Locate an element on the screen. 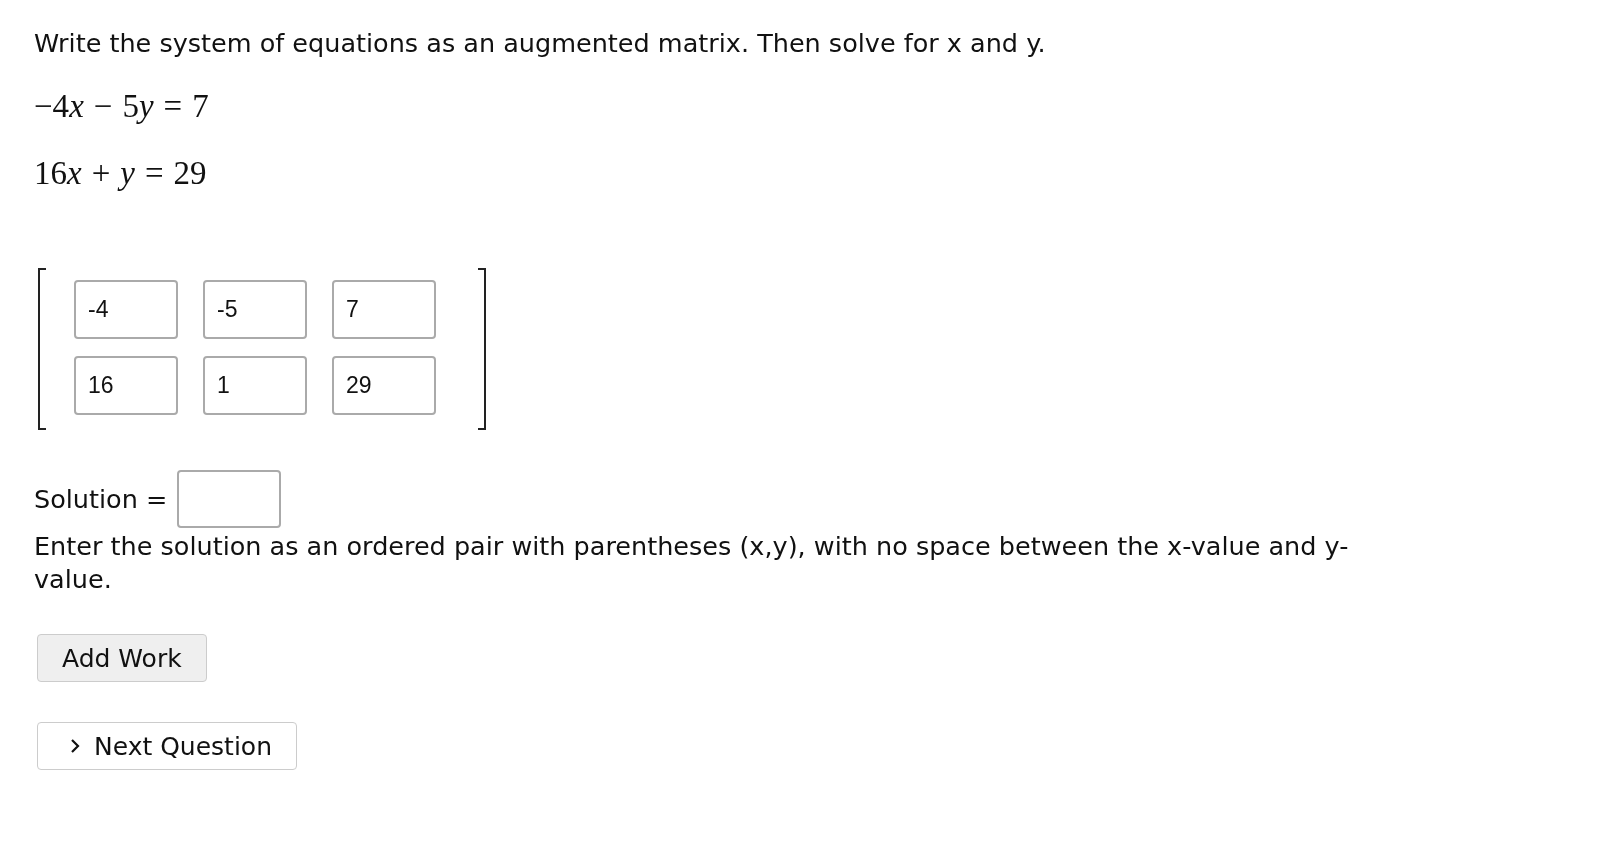 The width and height of the screenshot is (1622, 852). matrix-input-field: 7 is located at coordinates (384, 309).